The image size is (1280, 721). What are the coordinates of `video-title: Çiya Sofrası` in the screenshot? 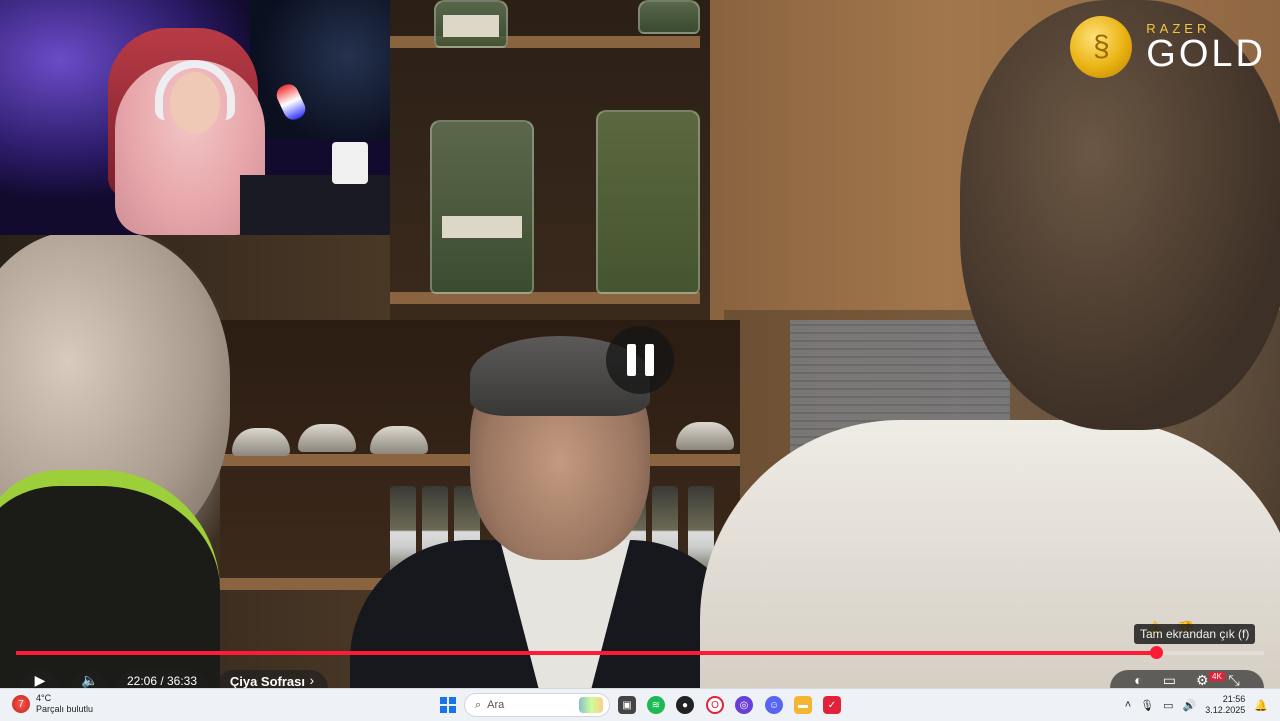 It's located at (267, 681).